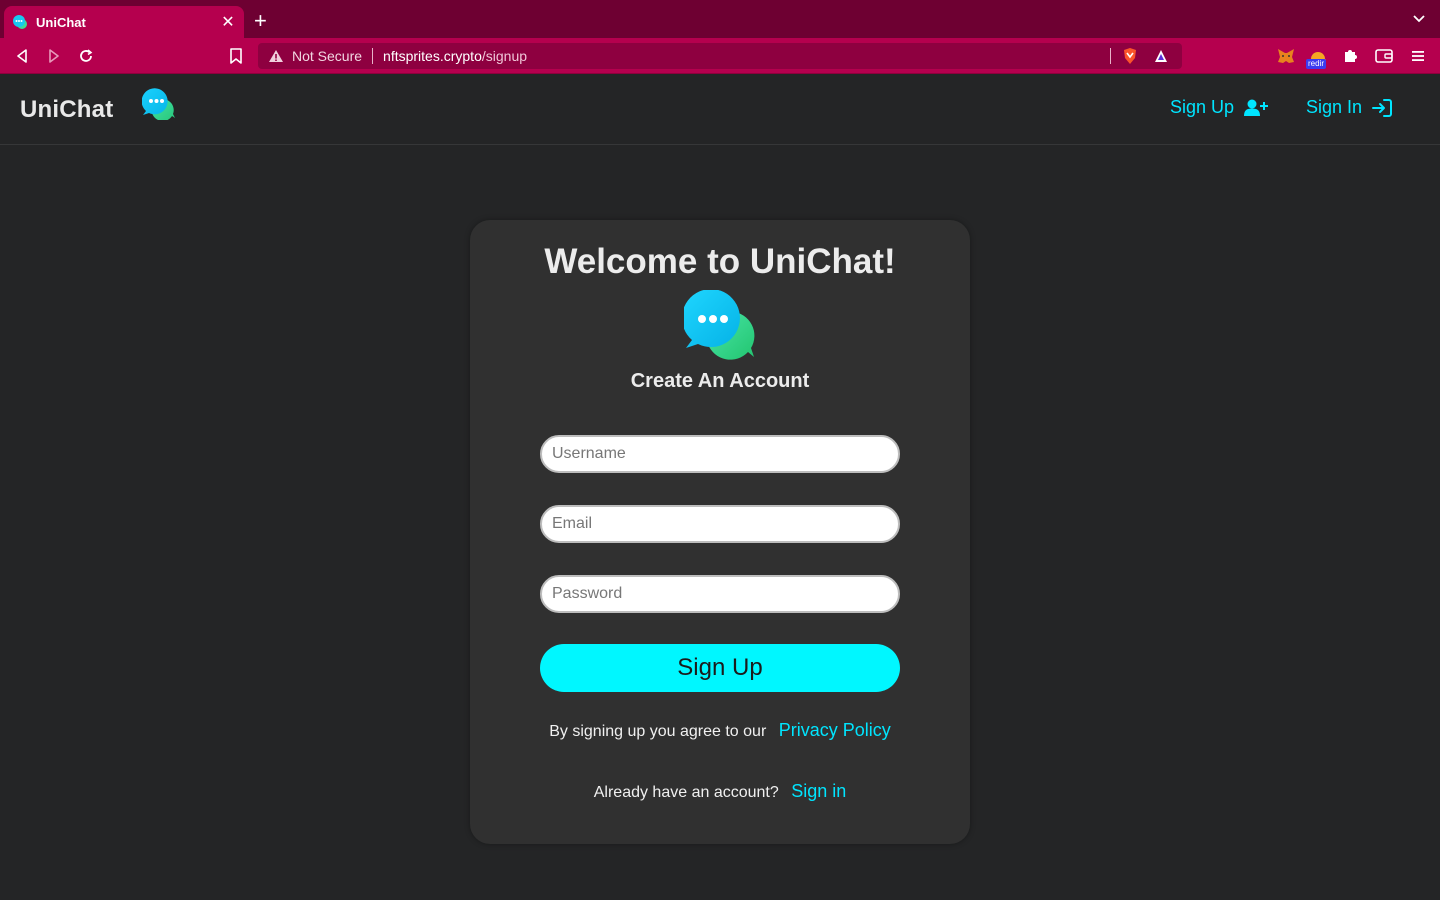 This screenshot has width=1440, height=900. Describe the element at coordinates (1286, 56) in the screenshot. I see `metamask-icon` at that location.